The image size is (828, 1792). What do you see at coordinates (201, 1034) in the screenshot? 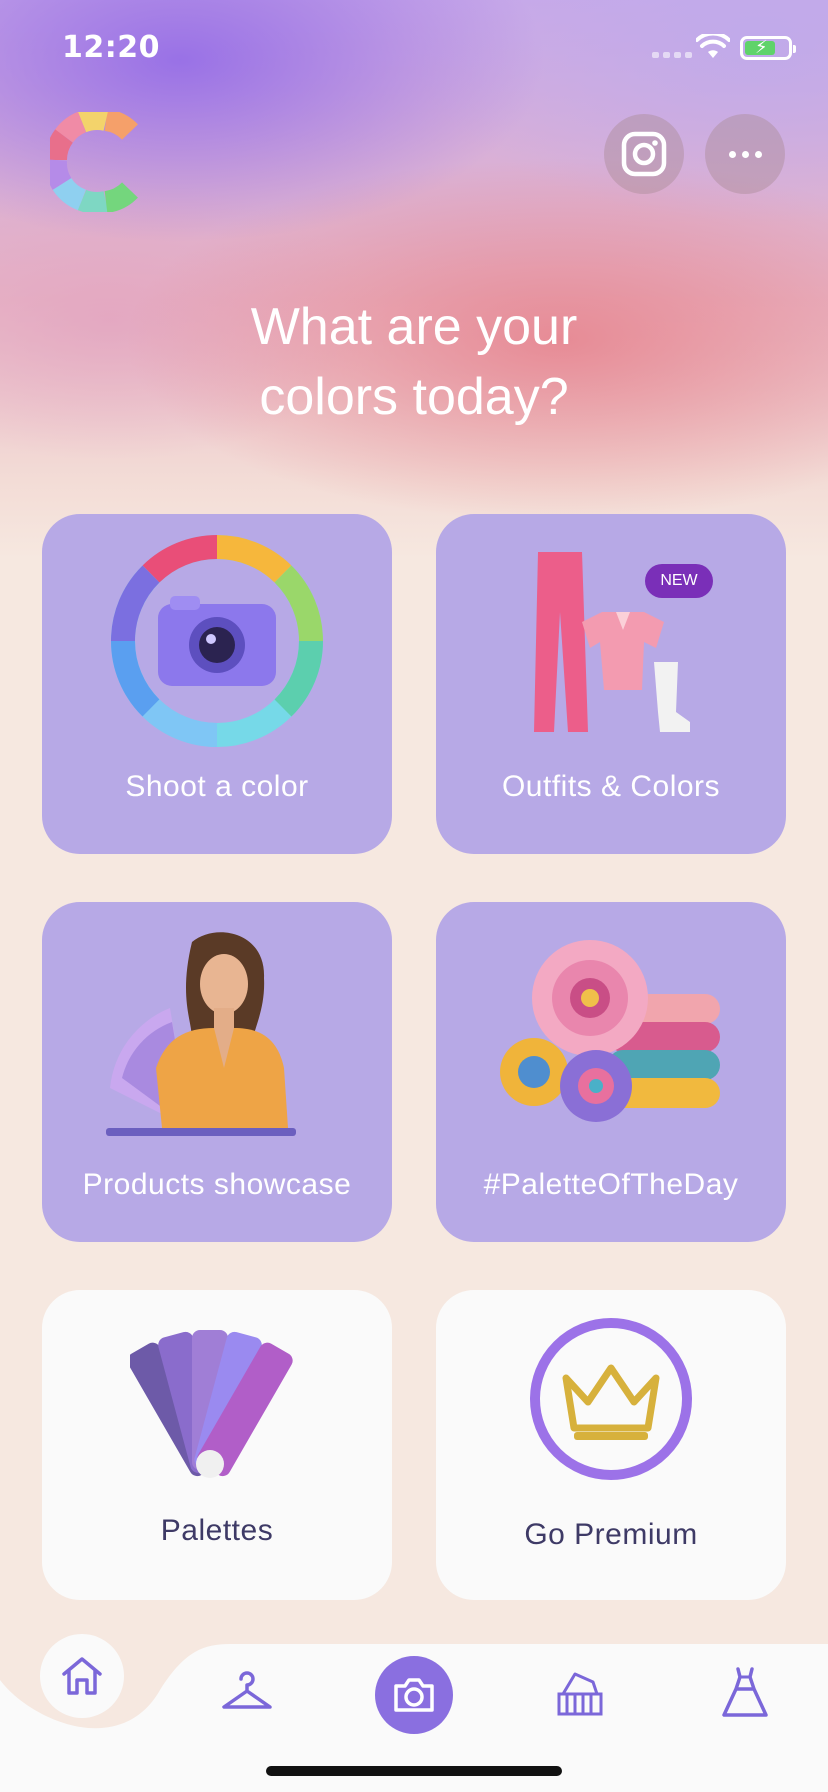
I see `model-photo-icon` at bounding box center [201, 1034].